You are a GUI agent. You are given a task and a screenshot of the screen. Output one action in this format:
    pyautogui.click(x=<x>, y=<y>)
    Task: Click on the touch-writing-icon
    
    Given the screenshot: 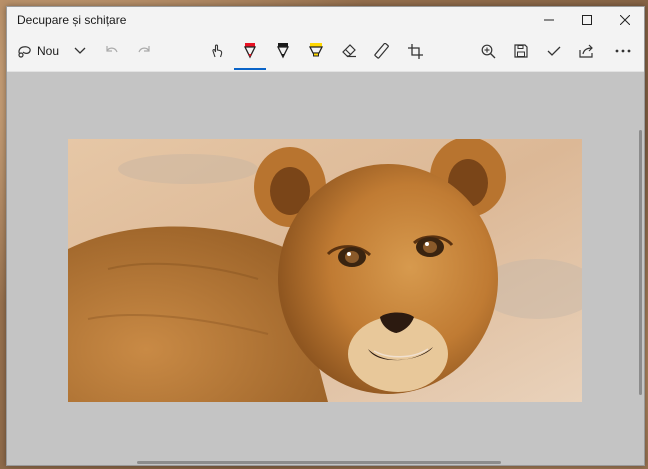 What is the action you would take?
    pyautogui.click(x=217, y=51)
    